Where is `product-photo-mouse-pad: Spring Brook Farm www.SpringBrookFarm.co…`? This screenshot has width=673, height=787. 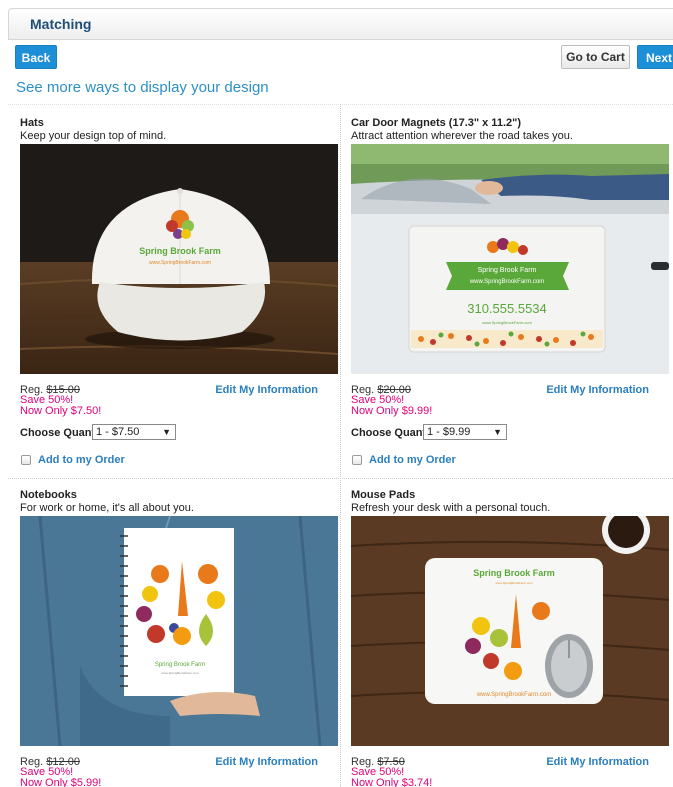 product-photo-mouse-pad: Spring Brook Farm www.SpringBrookFarm.co… is located at coordinates (510, 631).